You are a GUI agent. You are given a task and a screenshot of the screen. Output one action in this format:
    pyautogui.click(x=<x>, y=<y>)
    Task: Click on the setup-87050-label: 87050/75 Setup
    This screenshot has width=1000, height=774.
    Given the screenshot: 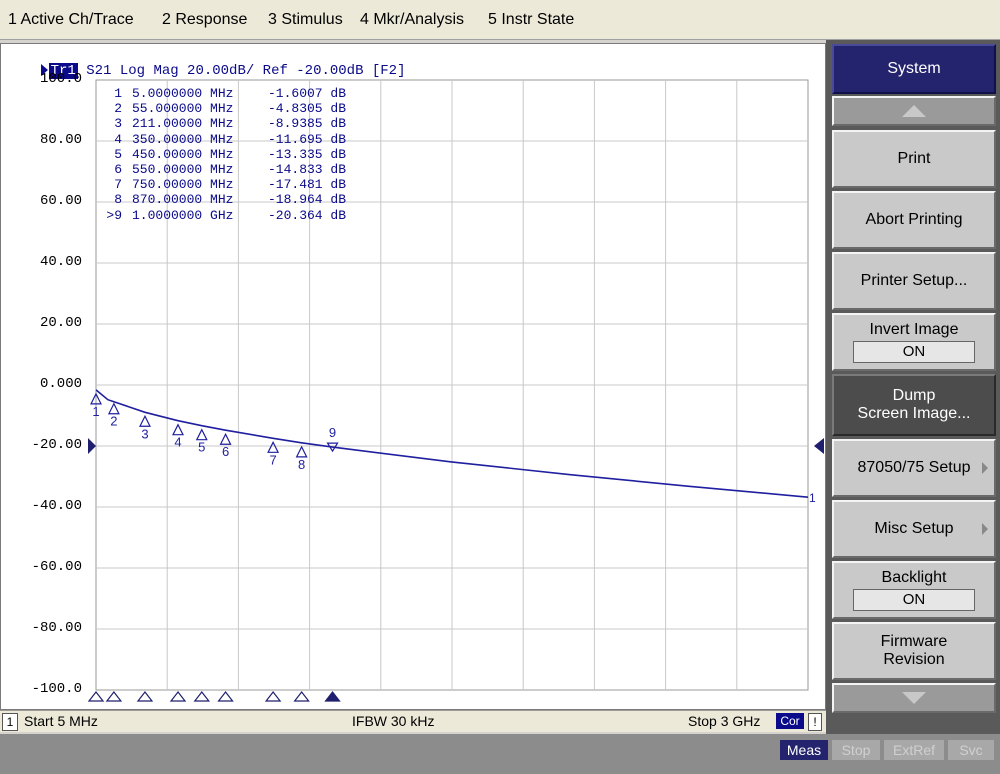 What is the action you would take?
    pyautogui.click(x=914, y=467)
    